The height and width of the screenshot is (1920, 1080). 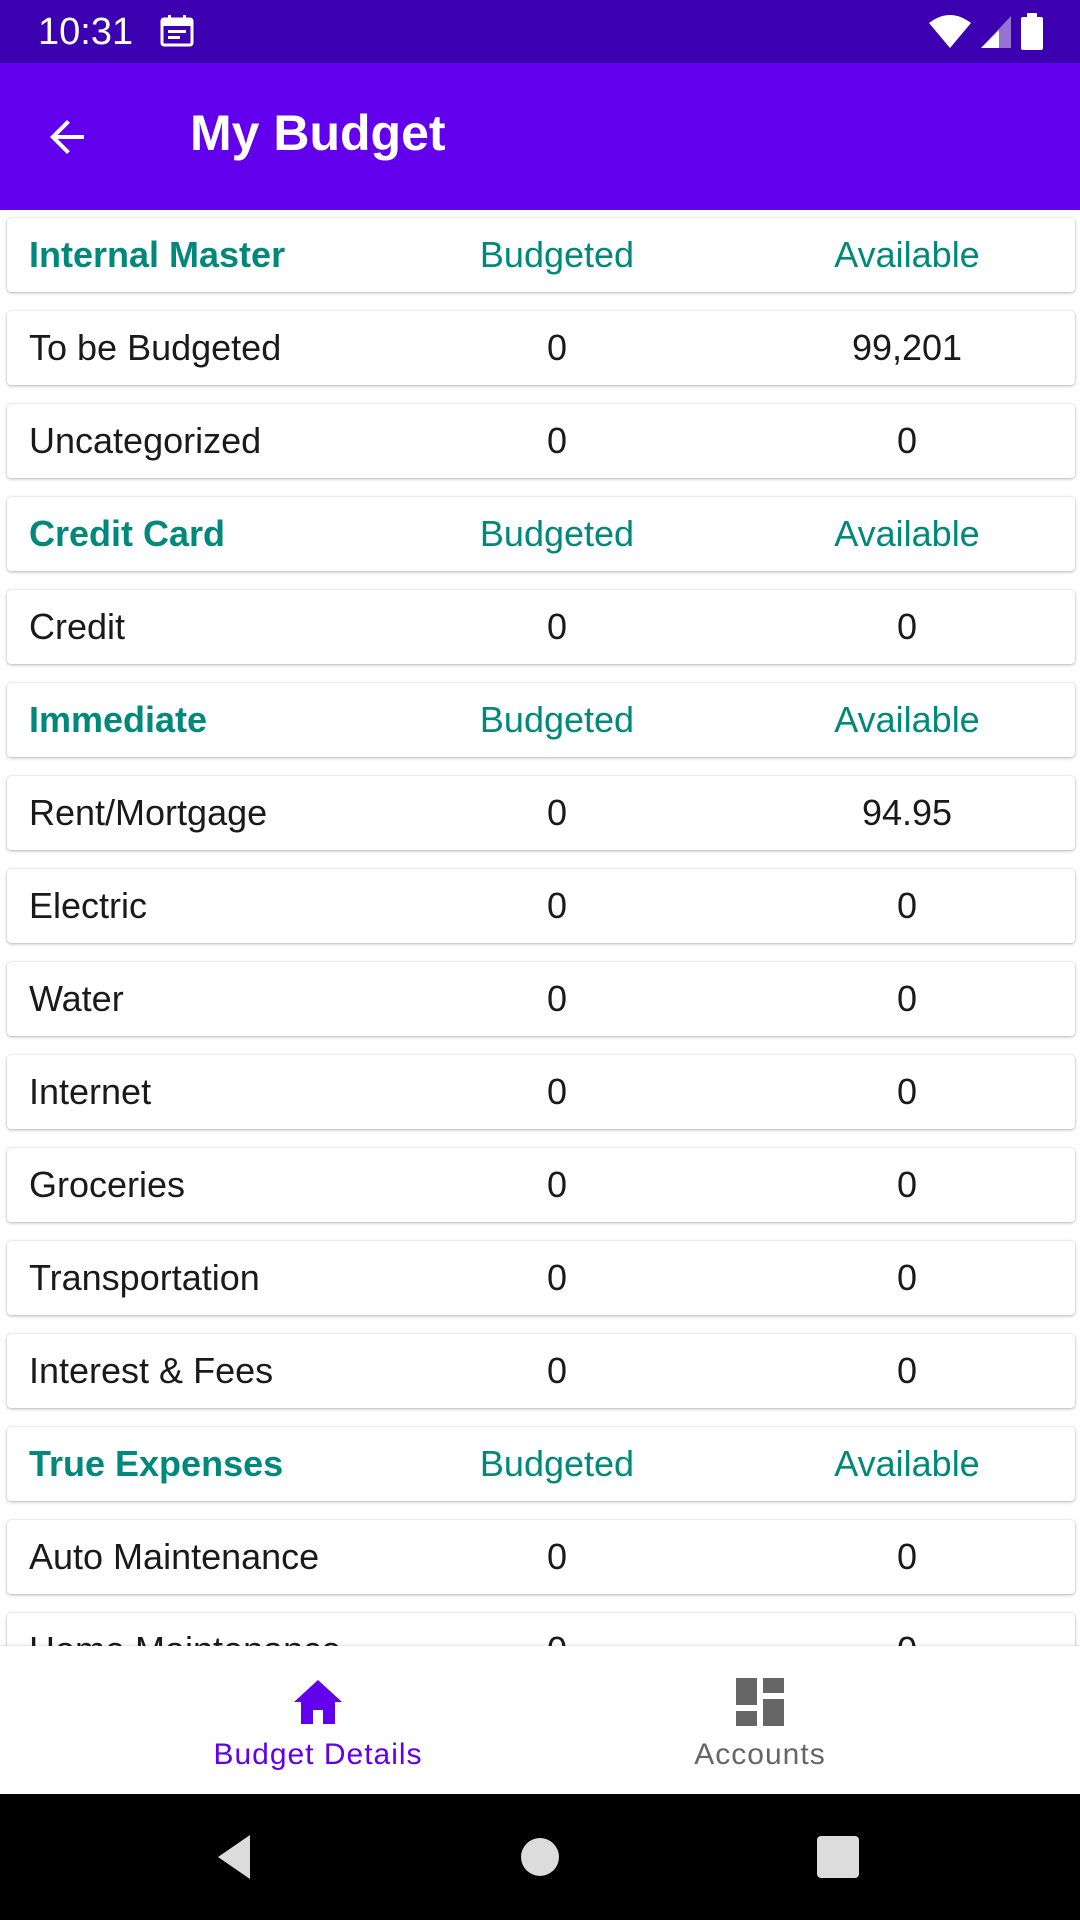 What do you see at coordinates (88, 905) in the screenshot?
I see `category-name: Electric` at bounding box center [88, 905].